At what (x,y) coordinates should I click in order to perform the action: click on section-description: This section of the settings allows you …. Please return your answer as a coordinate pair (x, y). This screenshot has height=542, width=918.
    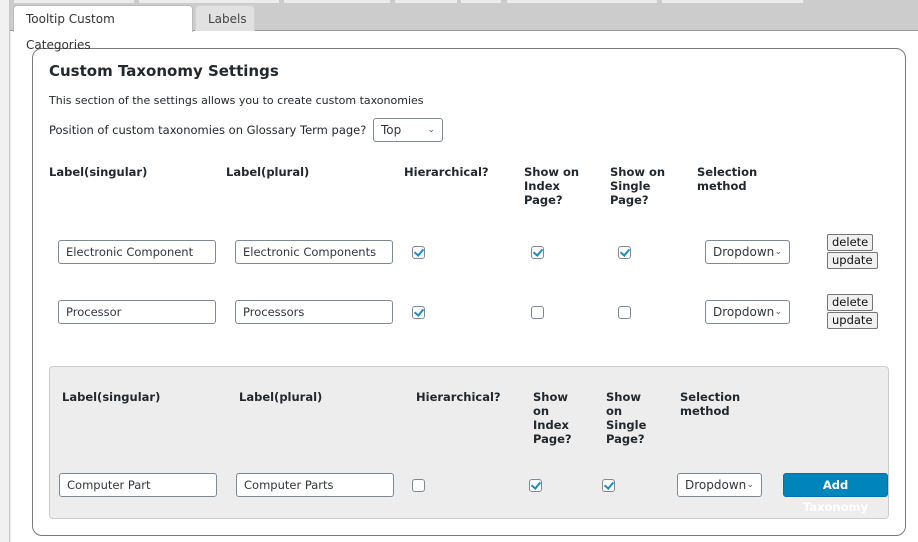
    Looking at the image, I should click on (236, 100).